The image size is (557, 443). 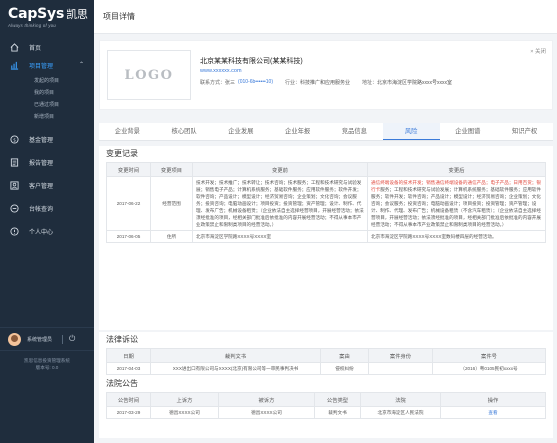 I want to click on nav-project-mgmt: 项目管理 ⌃, so click(x=47, y=65).